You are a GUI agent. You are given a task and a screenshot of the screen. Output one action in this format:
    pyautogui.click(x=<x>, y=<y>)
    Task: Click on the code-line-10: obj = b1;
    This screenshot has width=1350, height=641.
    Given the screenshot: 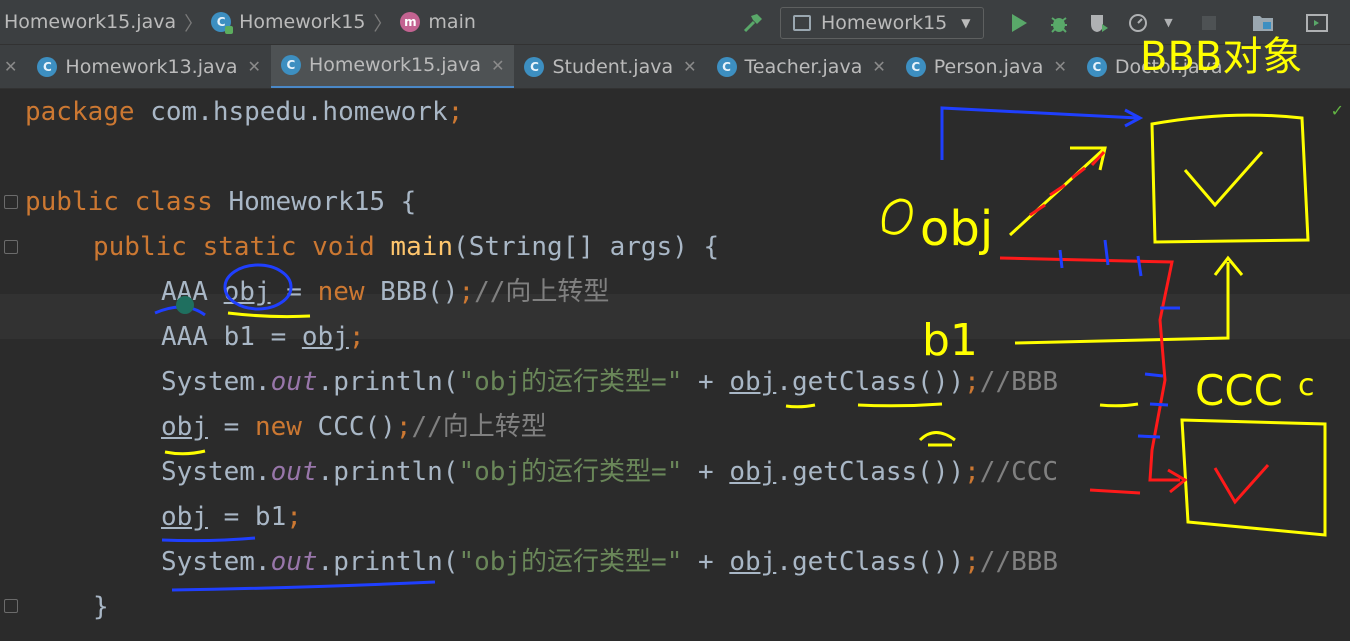 What is the action you would take?
    pyautogui.click(x=231, y=517)
    